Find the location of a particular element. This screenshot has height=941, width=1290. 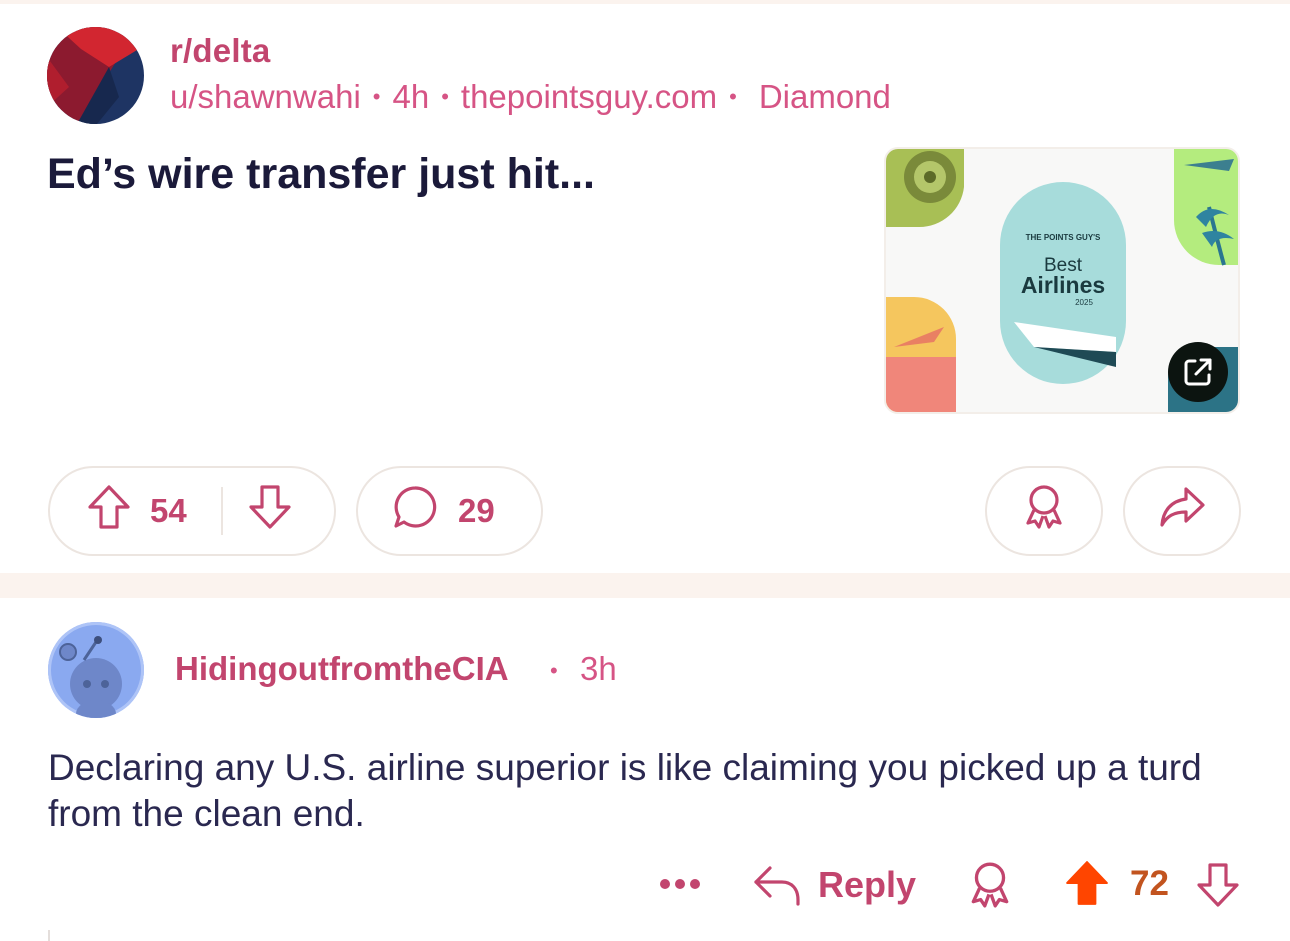

post-age: 4h is located at coordinates (411, 96).